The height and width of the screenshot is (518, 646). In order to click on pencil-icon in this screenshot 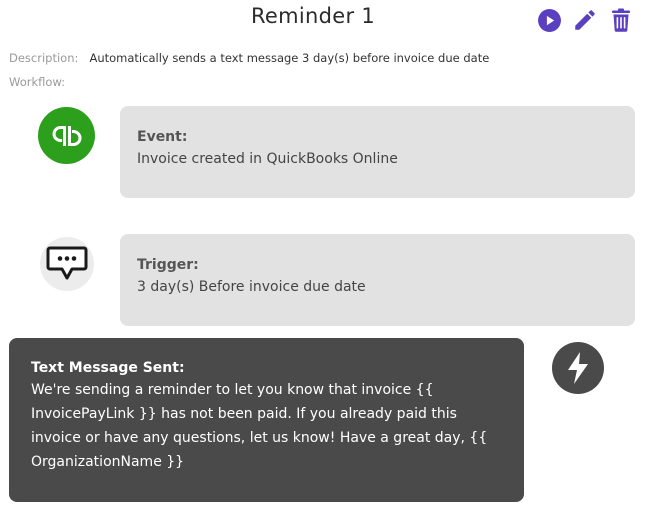, I will do `click(585, 20)`.